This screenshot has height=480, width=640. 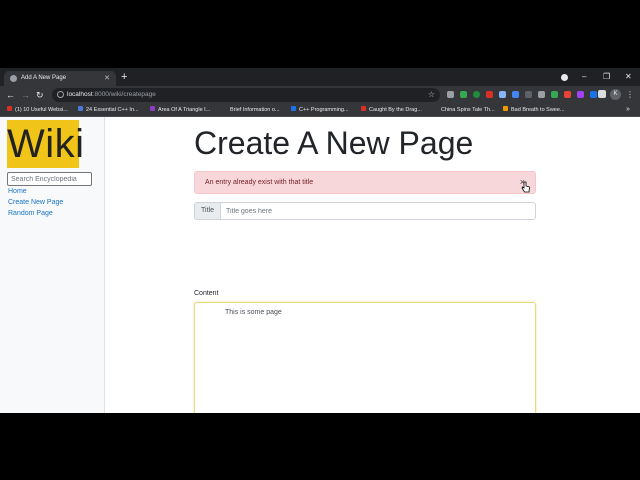 I want to click on hand-cursor-icon, so click(x=525, y=187).